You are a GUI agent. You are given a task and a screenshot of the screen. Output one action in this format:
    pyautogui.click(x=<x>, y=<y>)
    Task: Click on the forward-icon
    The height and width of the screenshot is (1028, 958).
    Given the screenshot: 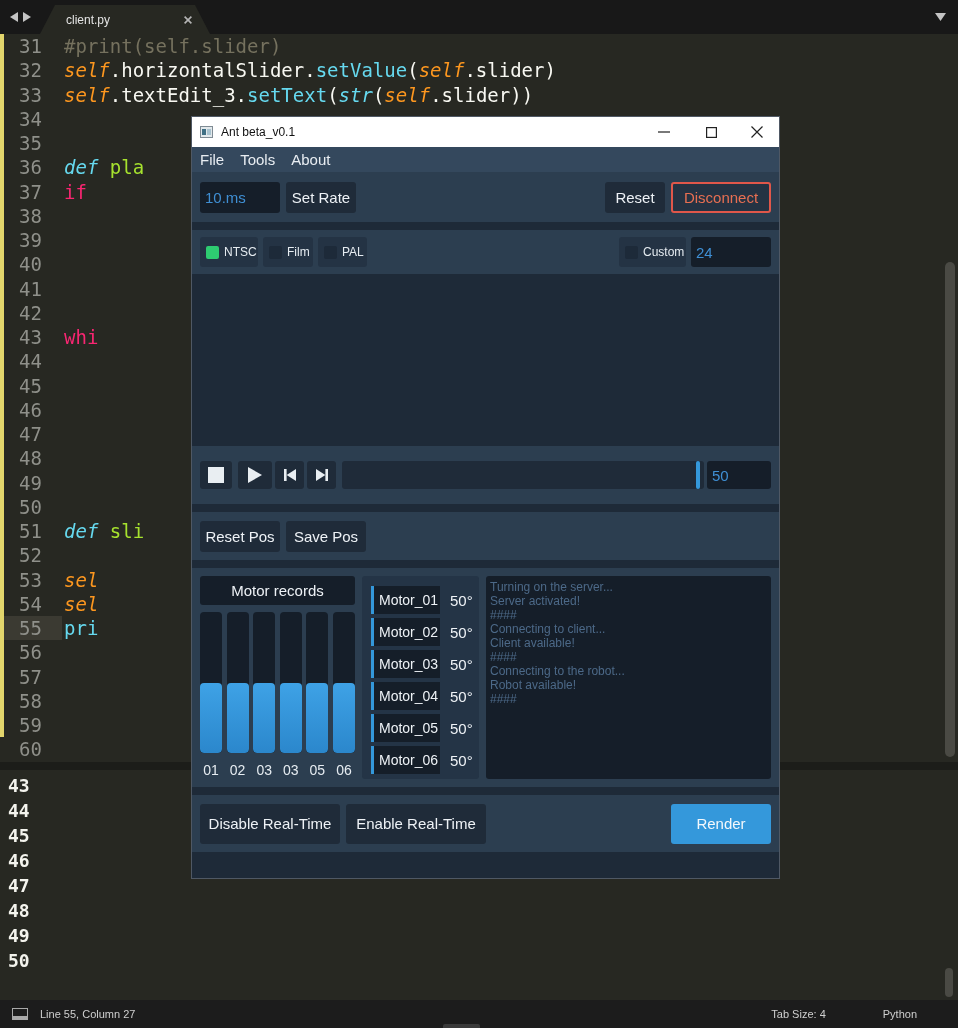 What is the action you would take?
    pyautogui.click(x=27, y=17)
    